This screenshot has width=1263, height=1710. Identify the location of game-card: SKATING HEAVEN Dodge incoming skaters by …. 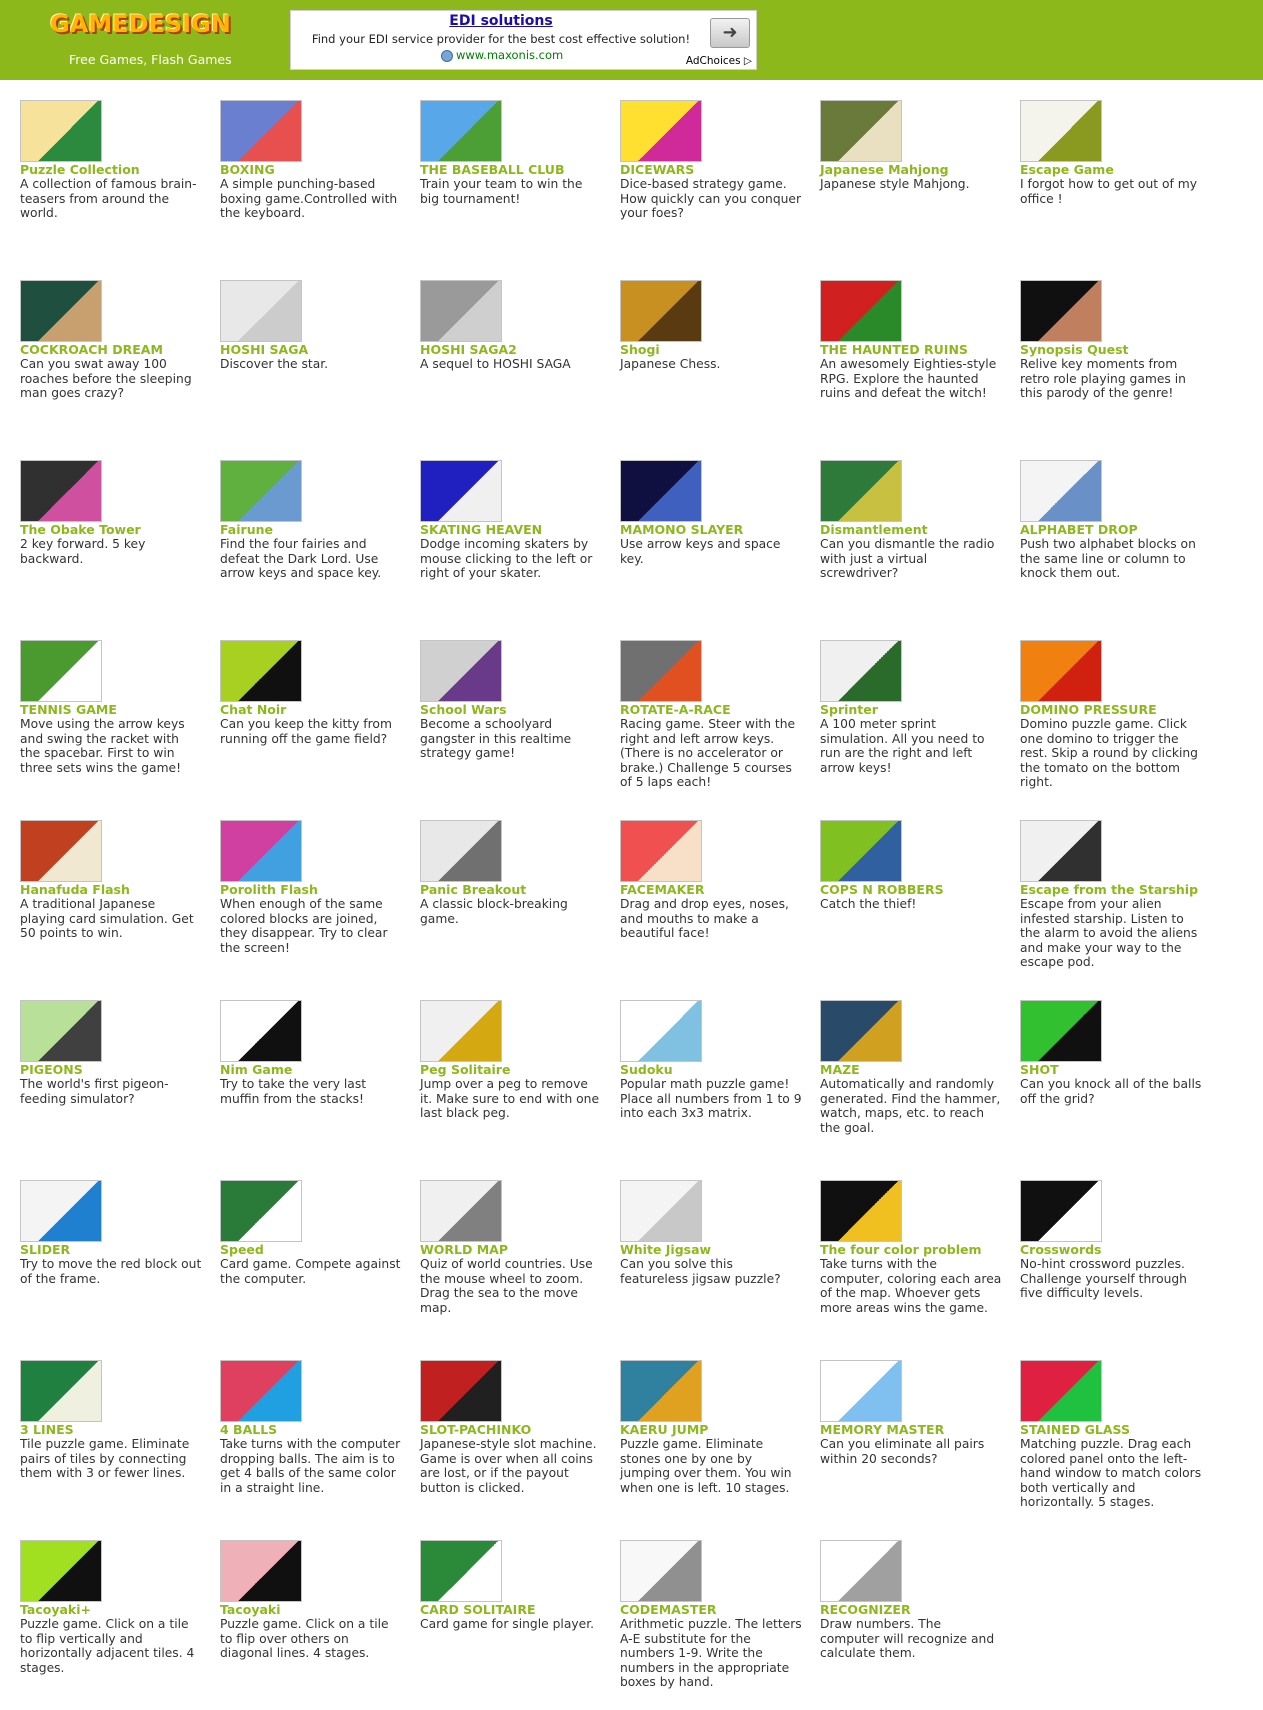
(510, 545).